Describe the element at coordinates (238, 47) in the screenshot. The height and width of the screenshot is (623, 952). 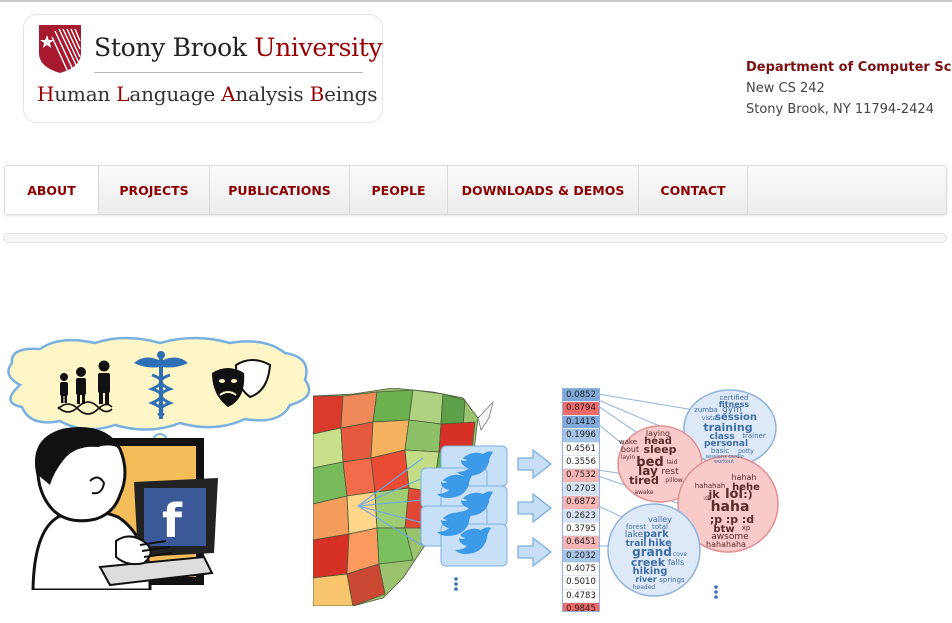
I see `university-name: Stony Brook University` at that location.